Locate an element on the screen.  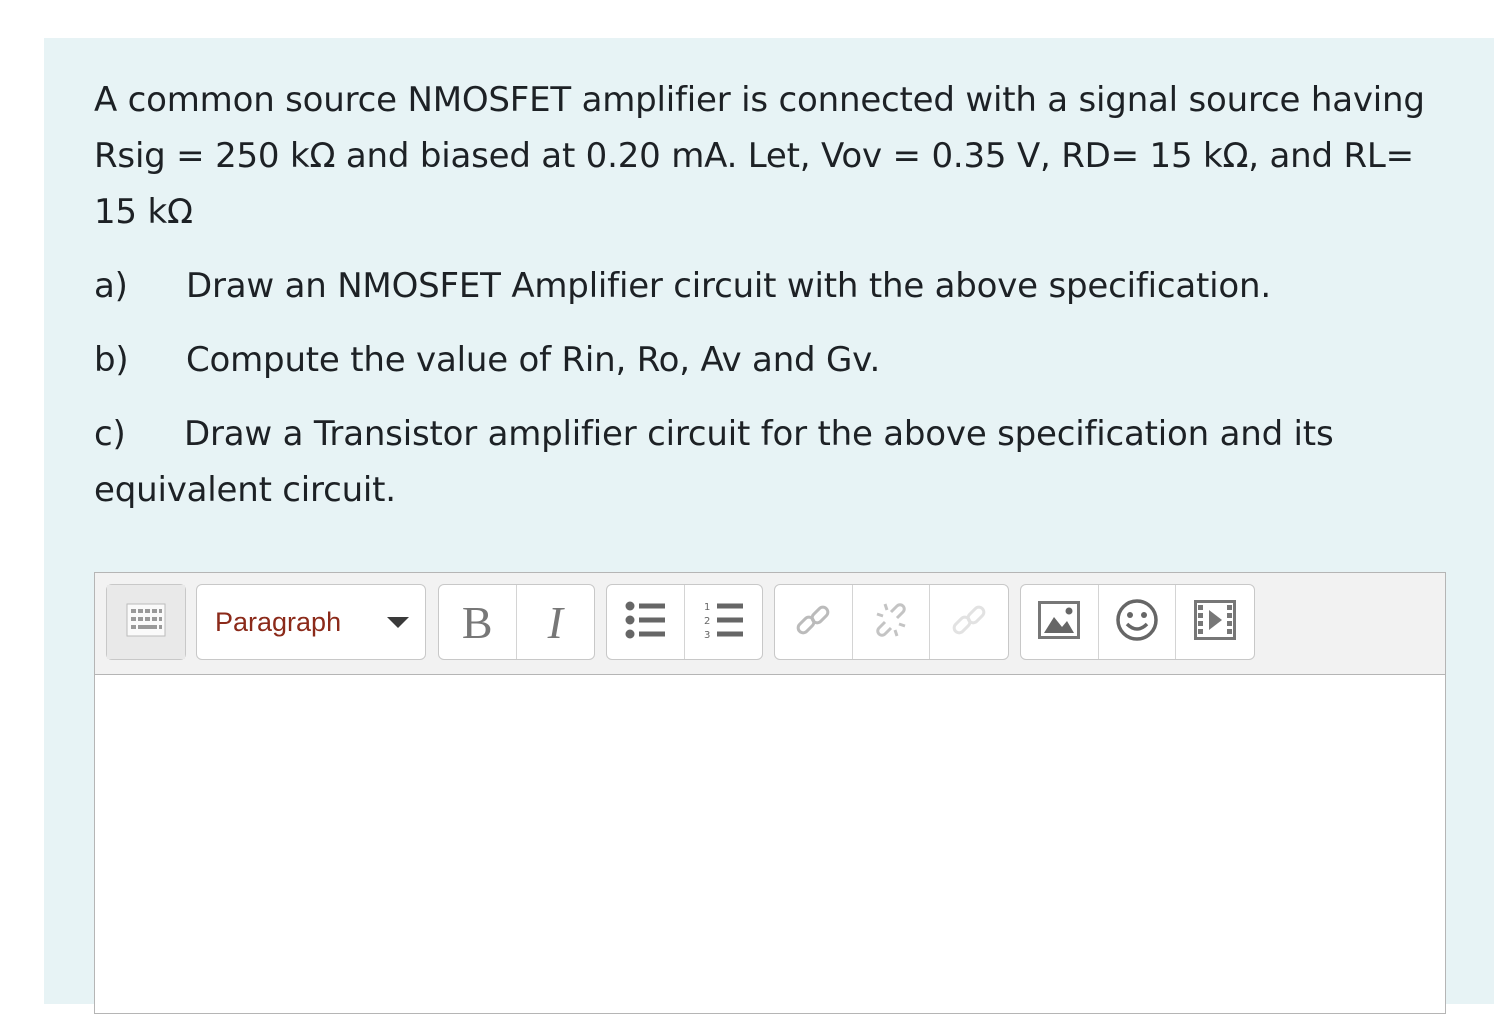
emoticon-icon is located at coordinates (1137, 622).